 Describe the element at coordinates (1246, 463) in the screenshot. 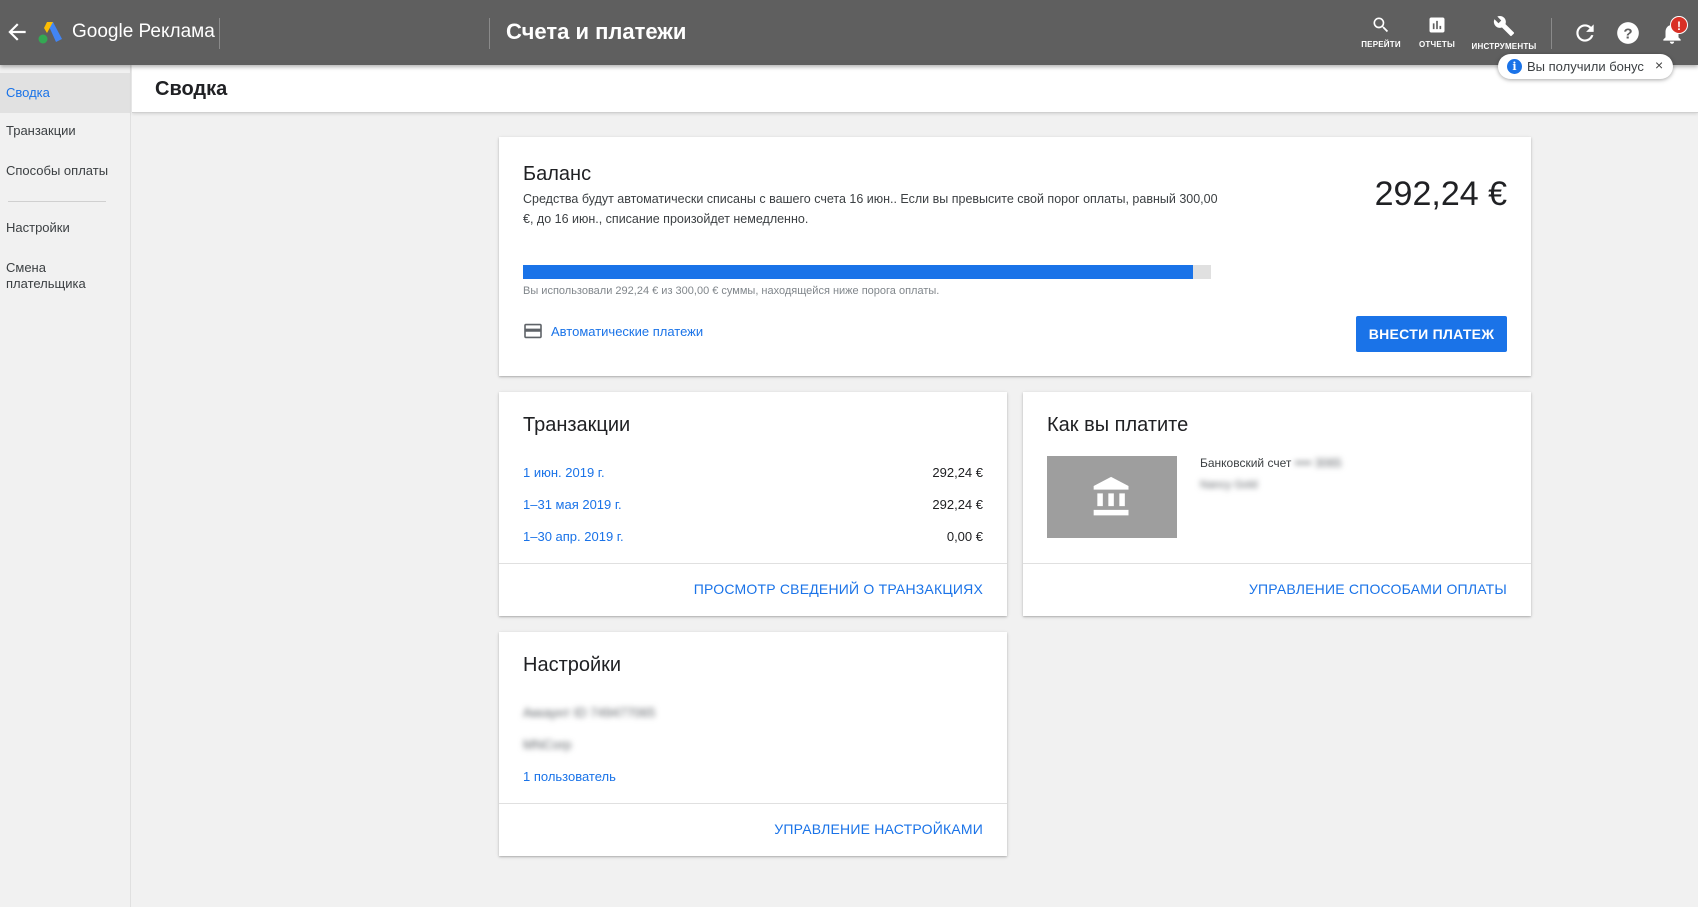

I see `payment-method-type: Банковский счет` at that location.